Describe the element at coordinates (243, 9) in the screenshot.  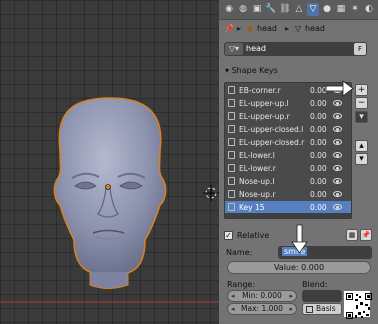
I see `world-icon: ◍` at that location.